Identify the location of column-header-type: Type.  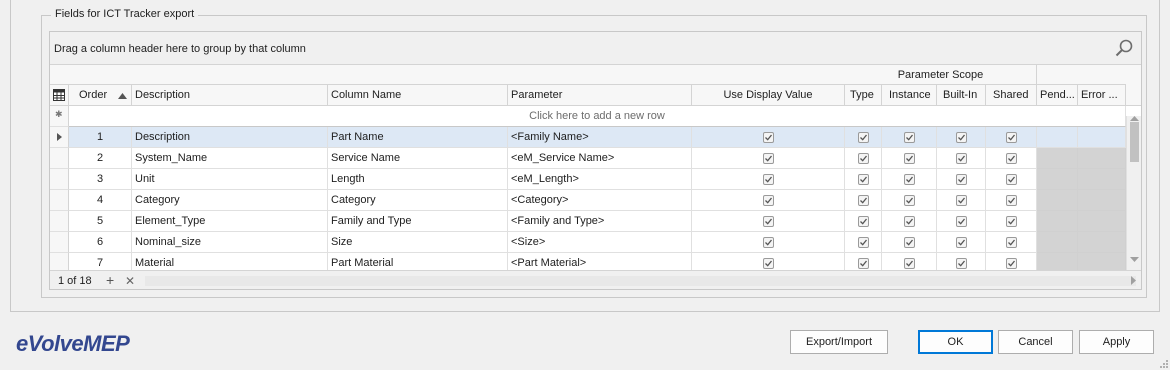
(863, 95).